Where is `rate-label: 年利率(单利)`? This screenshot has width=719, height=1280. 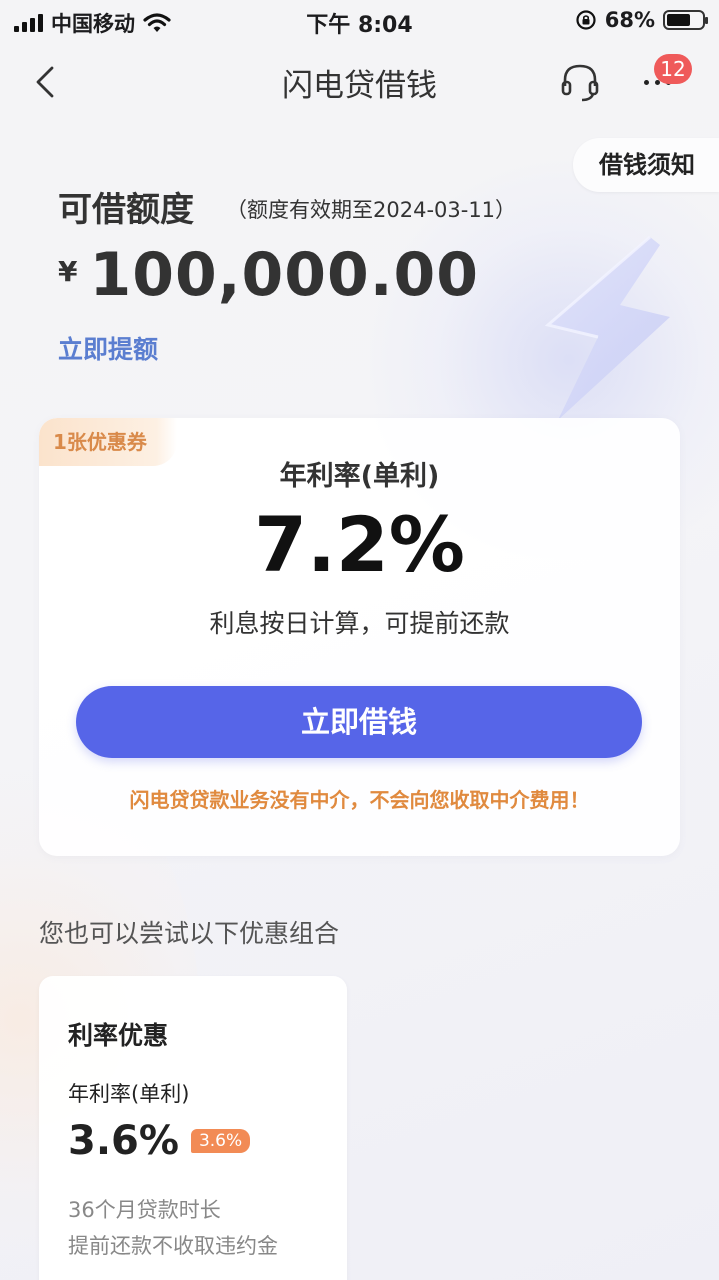
rate-label: 年利率(单利) is located at coordinates (359, 476).